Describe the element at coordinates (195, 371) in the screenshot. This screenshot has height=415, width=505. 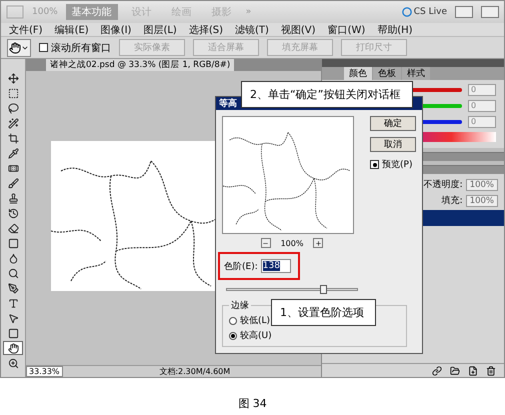
I see `document-size-text: 文档:2.30M/4.60M` at that location.